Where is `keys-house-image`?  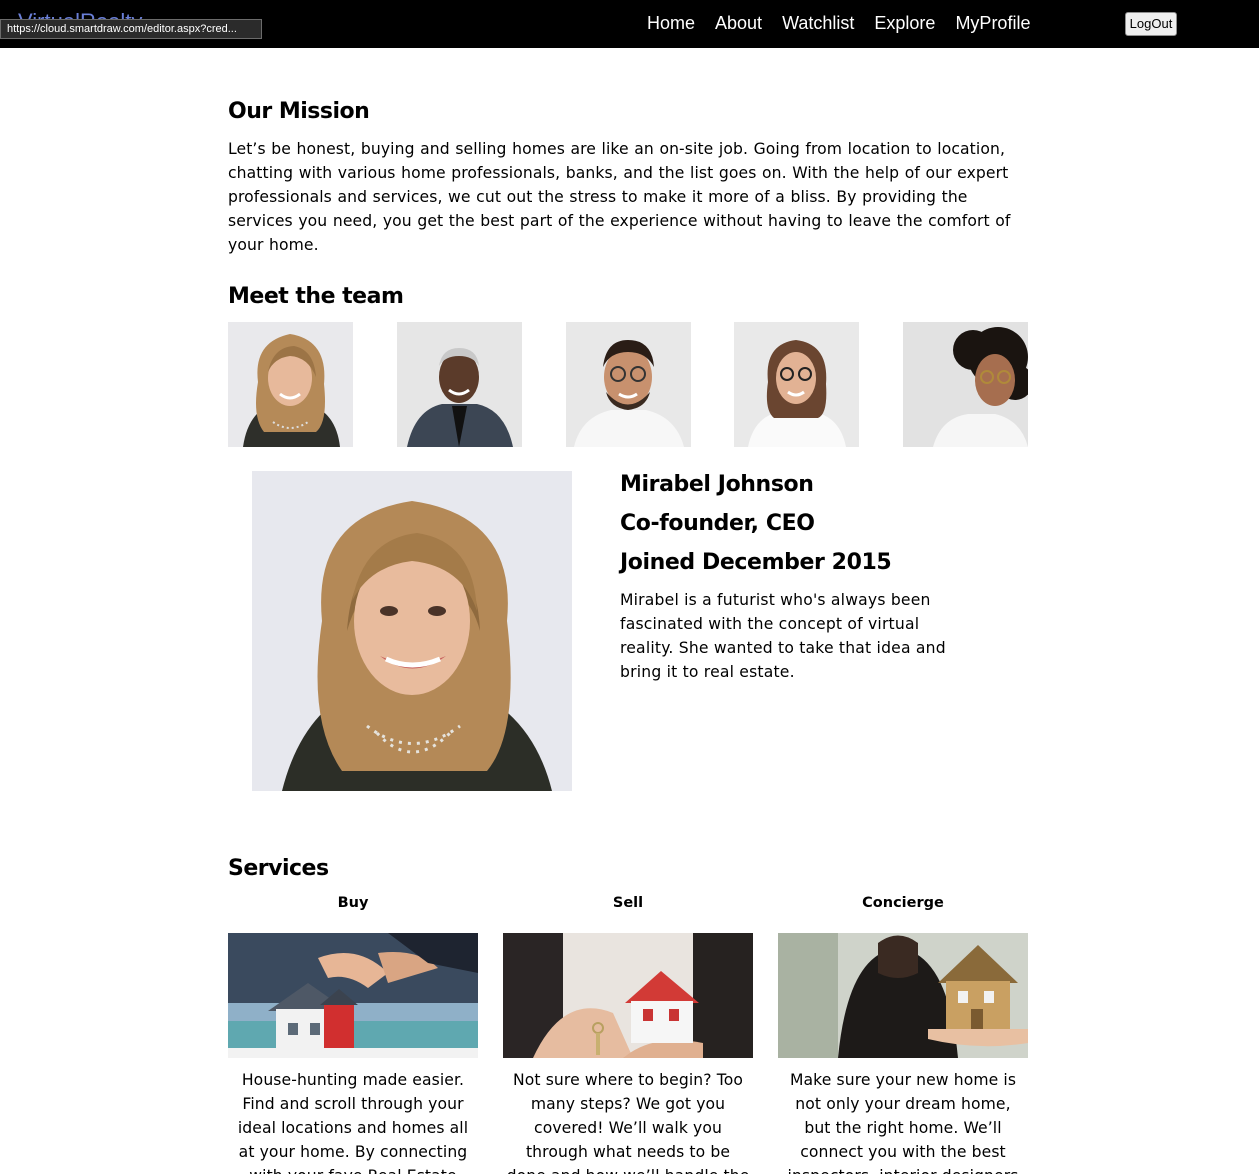
keys-house-image is located at coordinates (628, 995).